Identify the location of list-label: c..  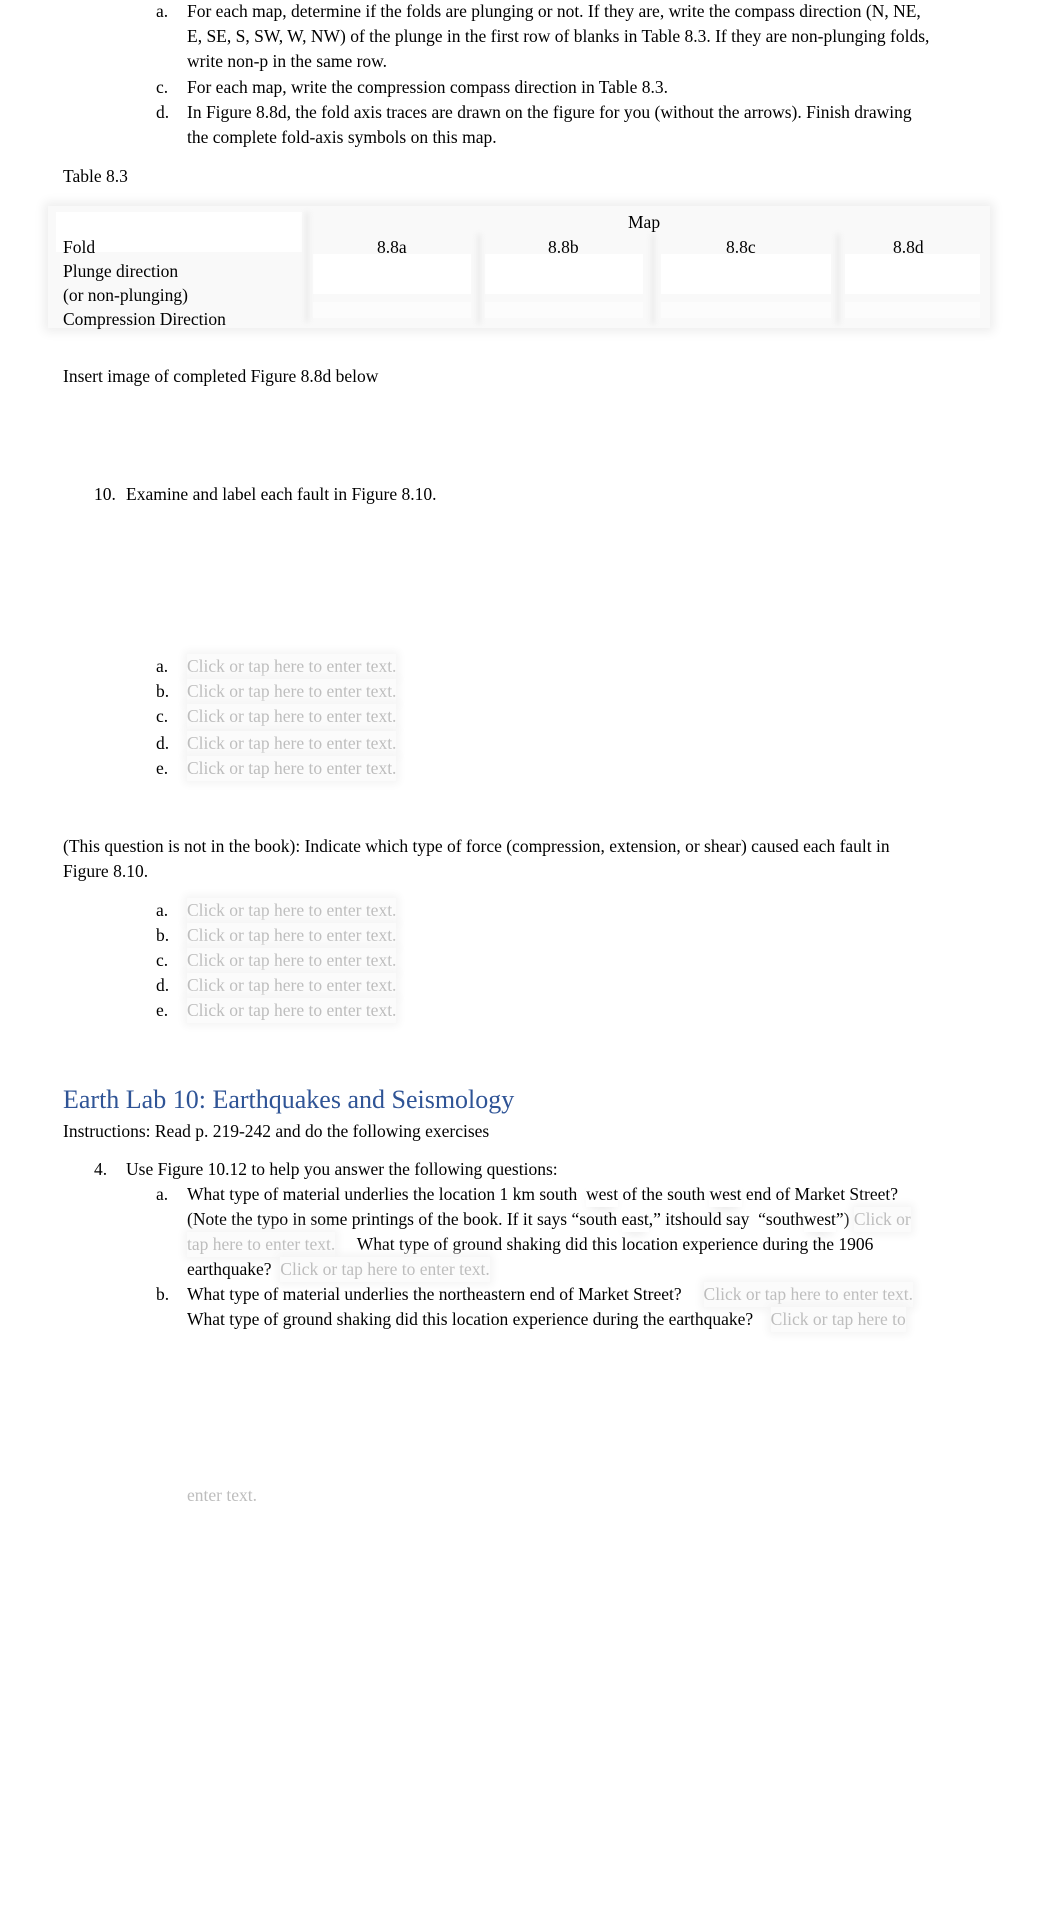
(162, 87).